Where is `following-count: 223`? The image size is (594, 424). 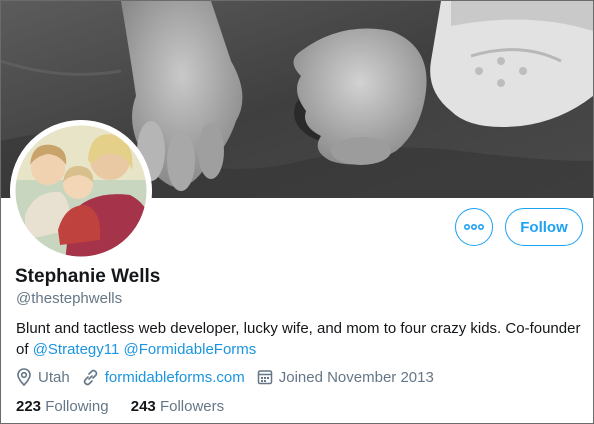
following-count: 223 is located at coordinates (29, 406).